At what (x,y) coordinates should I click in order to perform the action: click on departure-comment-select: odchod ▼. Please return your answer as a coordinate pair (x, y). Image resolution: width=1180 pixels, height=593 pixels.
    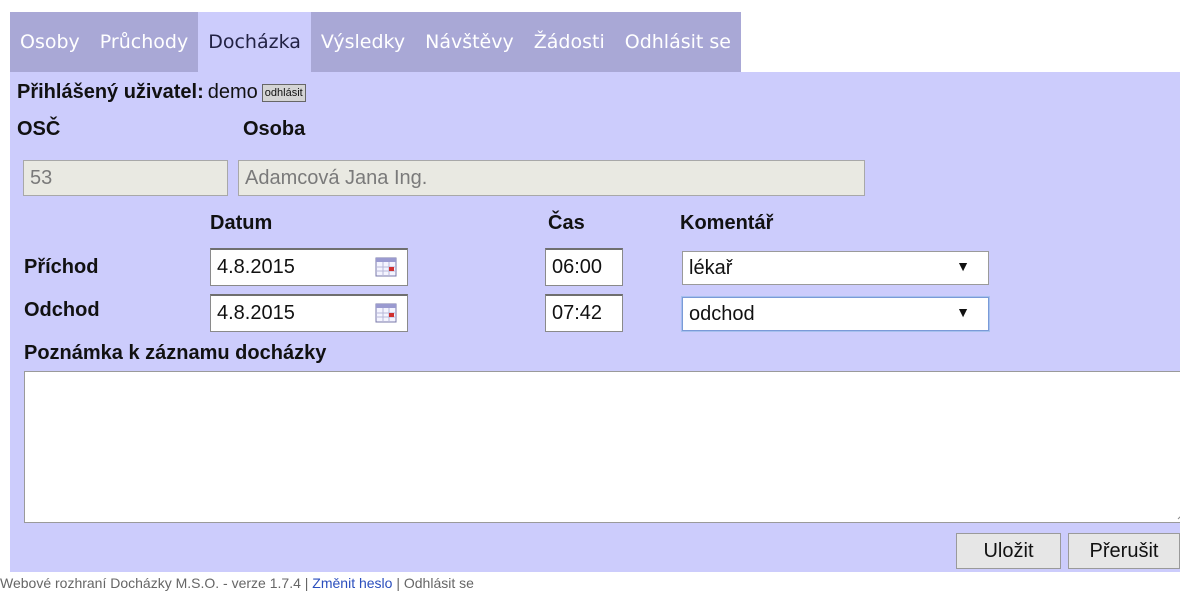
    Looking at the image, I should click on (835, 314).